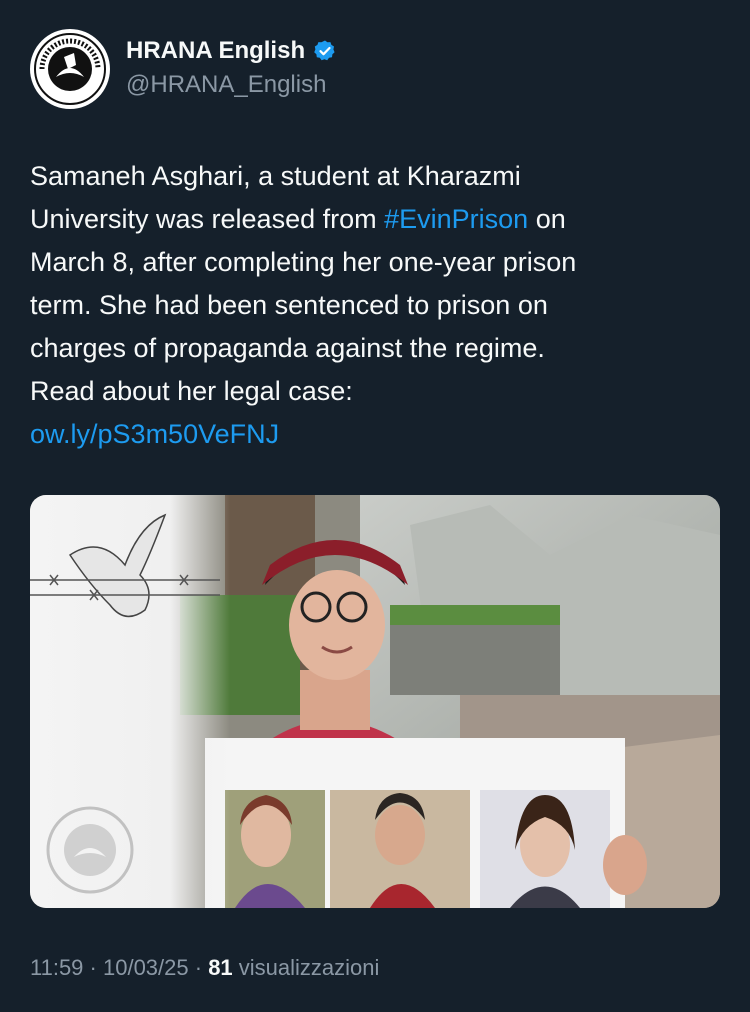 The height and width of the screenshot is (1012, 750). What do you see at coordinates (547, 219) in the screenshot?
I see `tweet-text-segment: on` at bounding box center [547, 219].